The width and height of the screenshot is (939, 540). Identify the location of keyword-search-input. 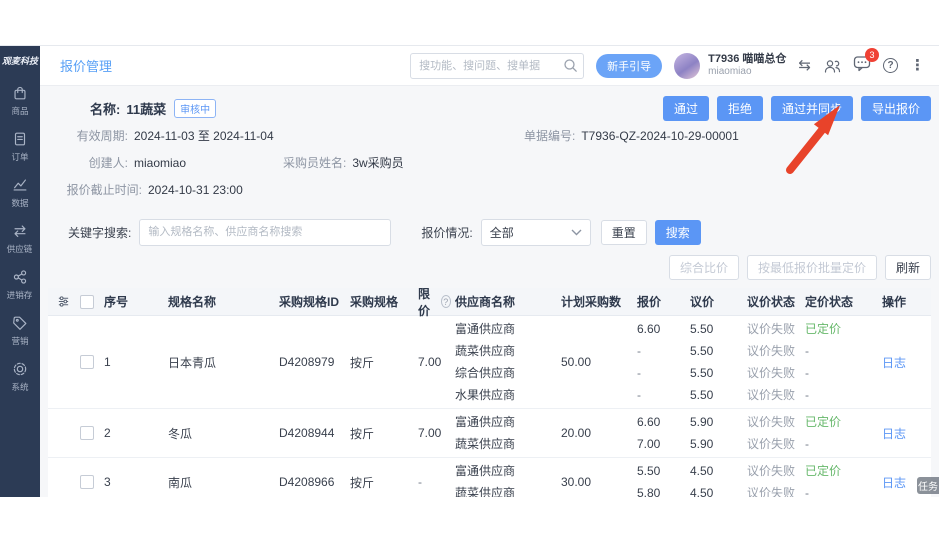
(265, 232).